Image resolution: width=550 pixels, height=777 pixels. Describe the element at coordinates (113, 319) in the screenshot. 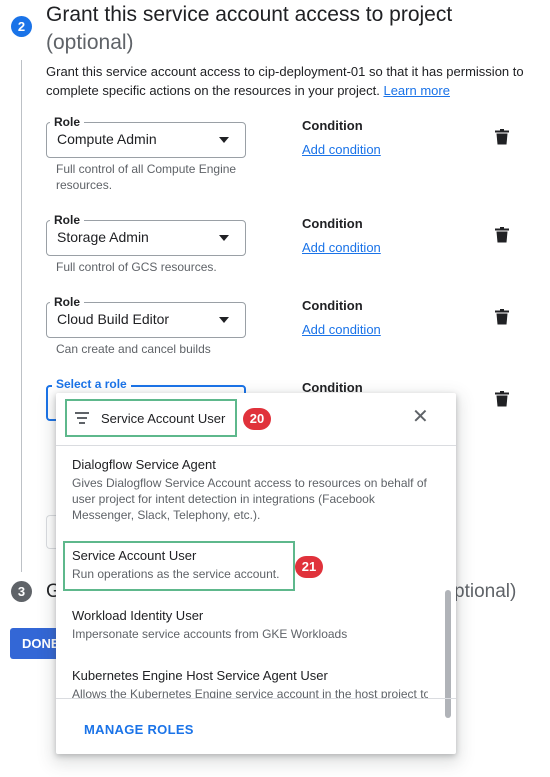

I see `role-select-value: Cloud Build Editor` at that location.